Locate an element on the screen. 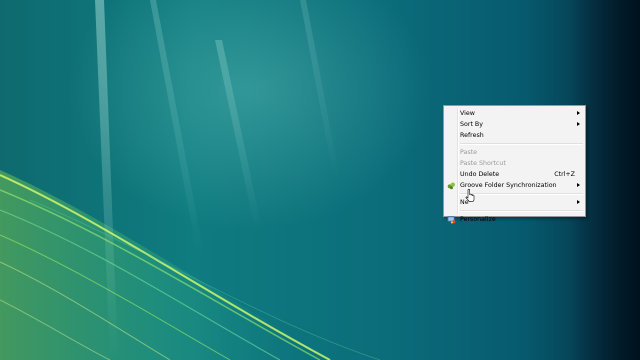 The image size is (640, 360). menu-item-shortcut: Ctrl+Z is located at coordinates (564, 174).